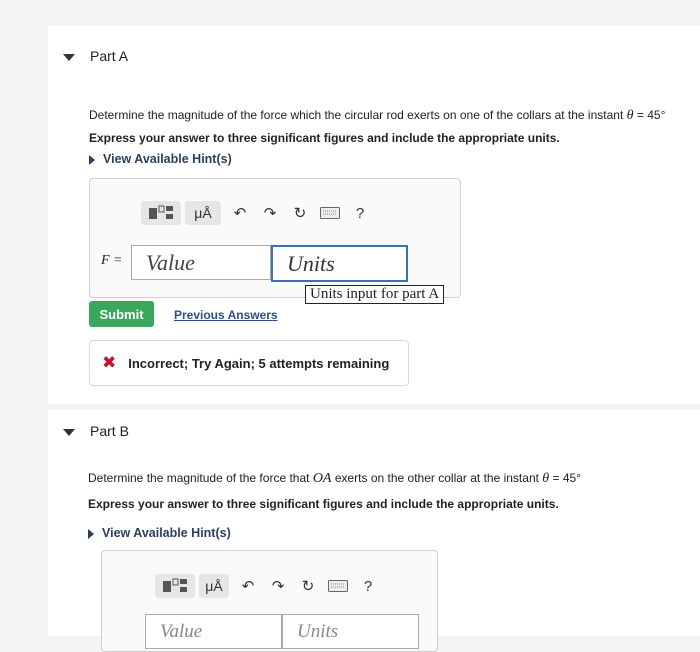  Describe the element at coordinates (112, 260) in the screenshot. I see `variable-label: F =` at that location.